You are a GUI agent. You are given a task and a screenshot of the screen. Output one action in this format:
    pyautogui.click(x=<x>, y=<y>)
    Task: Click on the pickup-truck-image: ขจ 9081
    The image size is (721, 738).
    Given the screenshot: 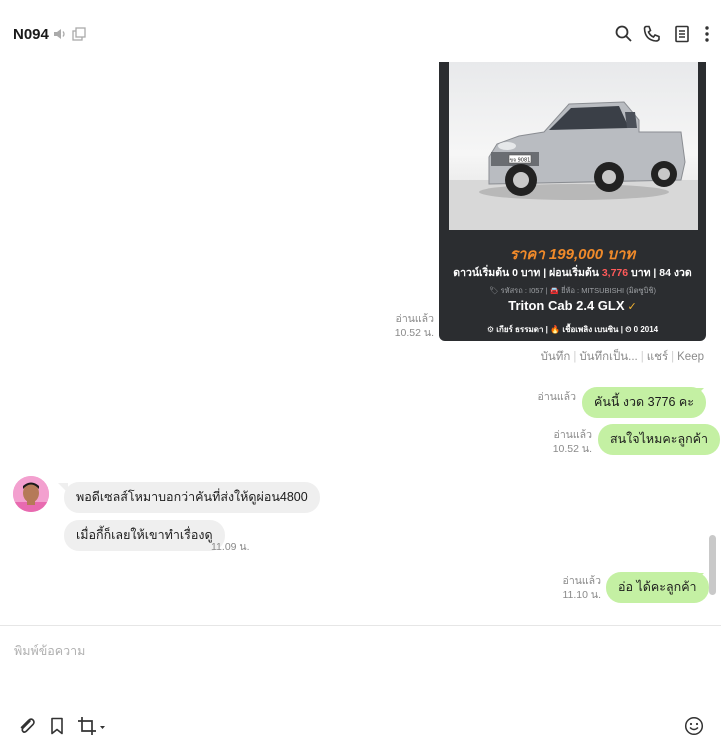 What is the action you would take?
    pyautogui.click(x=573, y=165)
    